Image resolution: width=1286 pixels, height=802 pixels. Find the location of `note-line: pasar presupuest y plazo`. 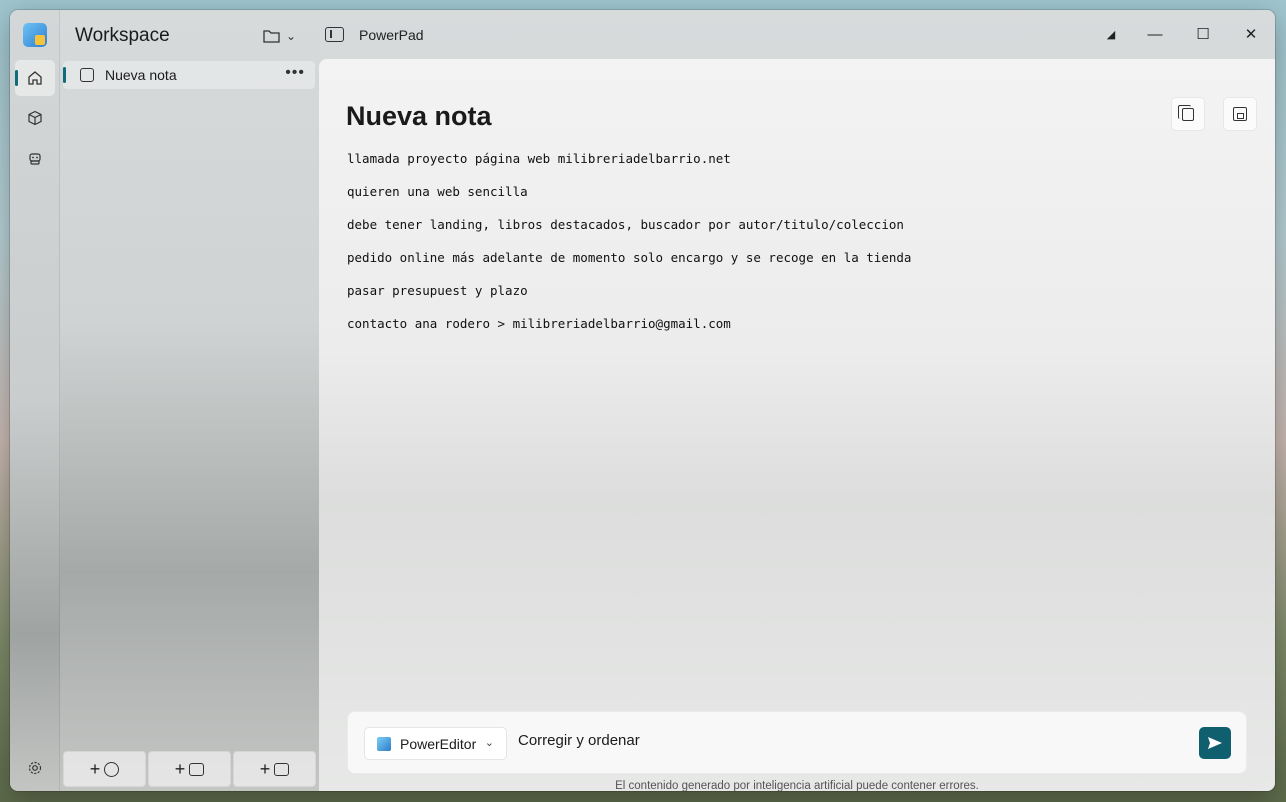

note-line: pasar presupuest y plazo is located at coordinates (437, 290).